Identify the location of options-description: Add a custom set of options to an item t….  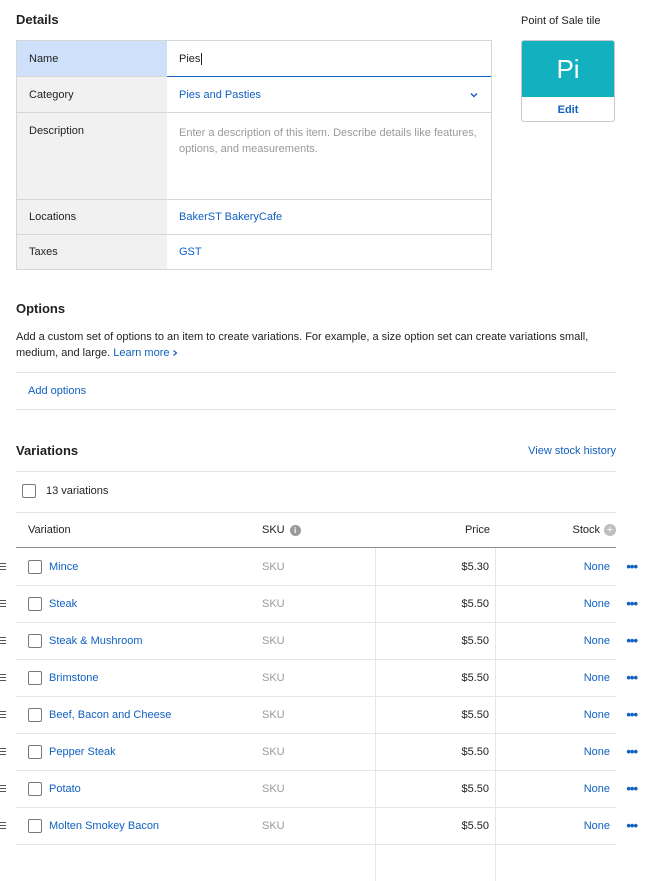
(311, 345).